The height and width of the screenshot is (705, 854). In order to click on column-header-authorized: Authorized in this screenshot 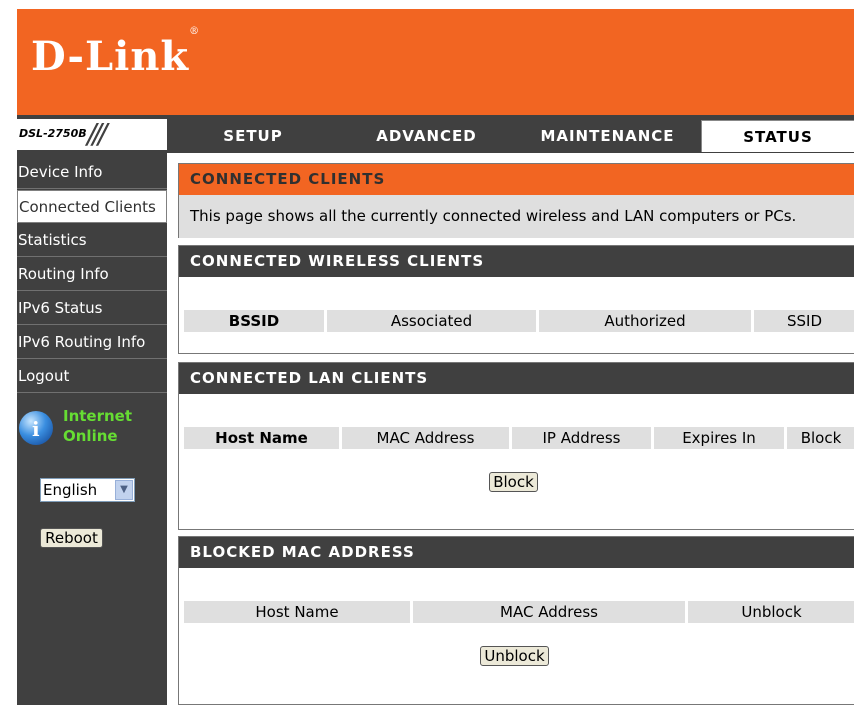, I will do `click(645, 321)`.